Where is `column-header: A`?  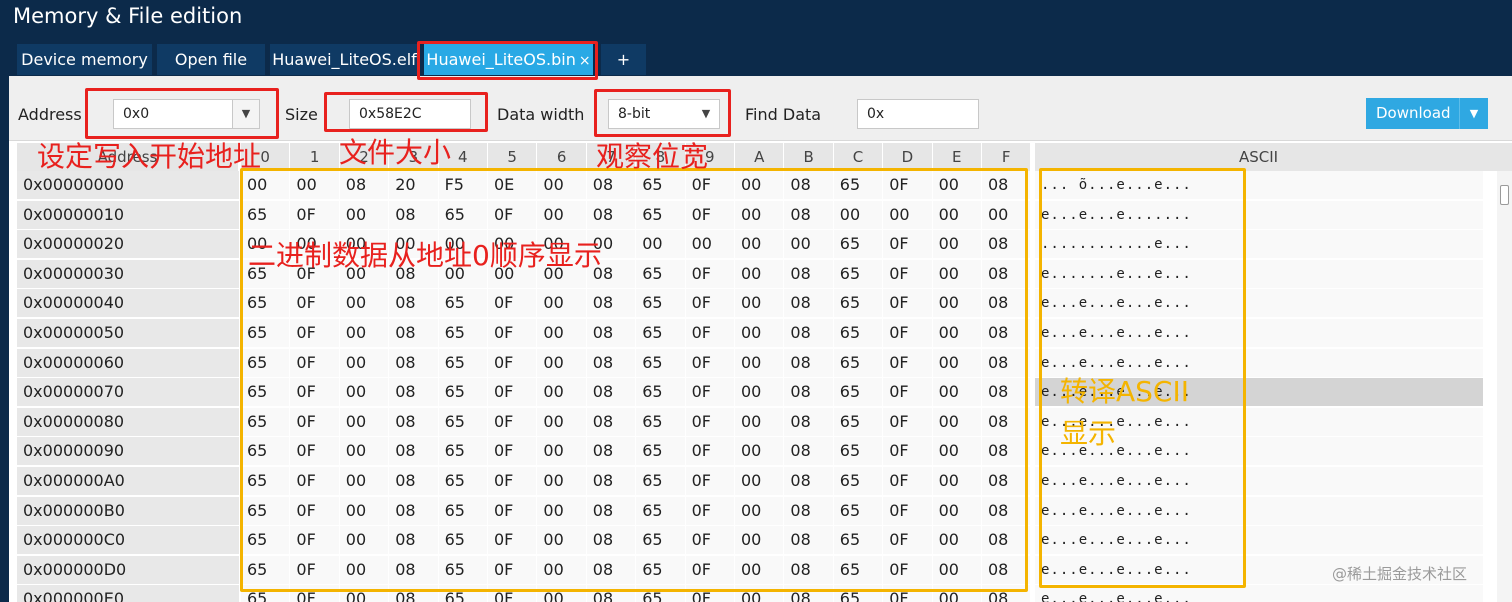
column-header: A is located at coordinates (760, 157).